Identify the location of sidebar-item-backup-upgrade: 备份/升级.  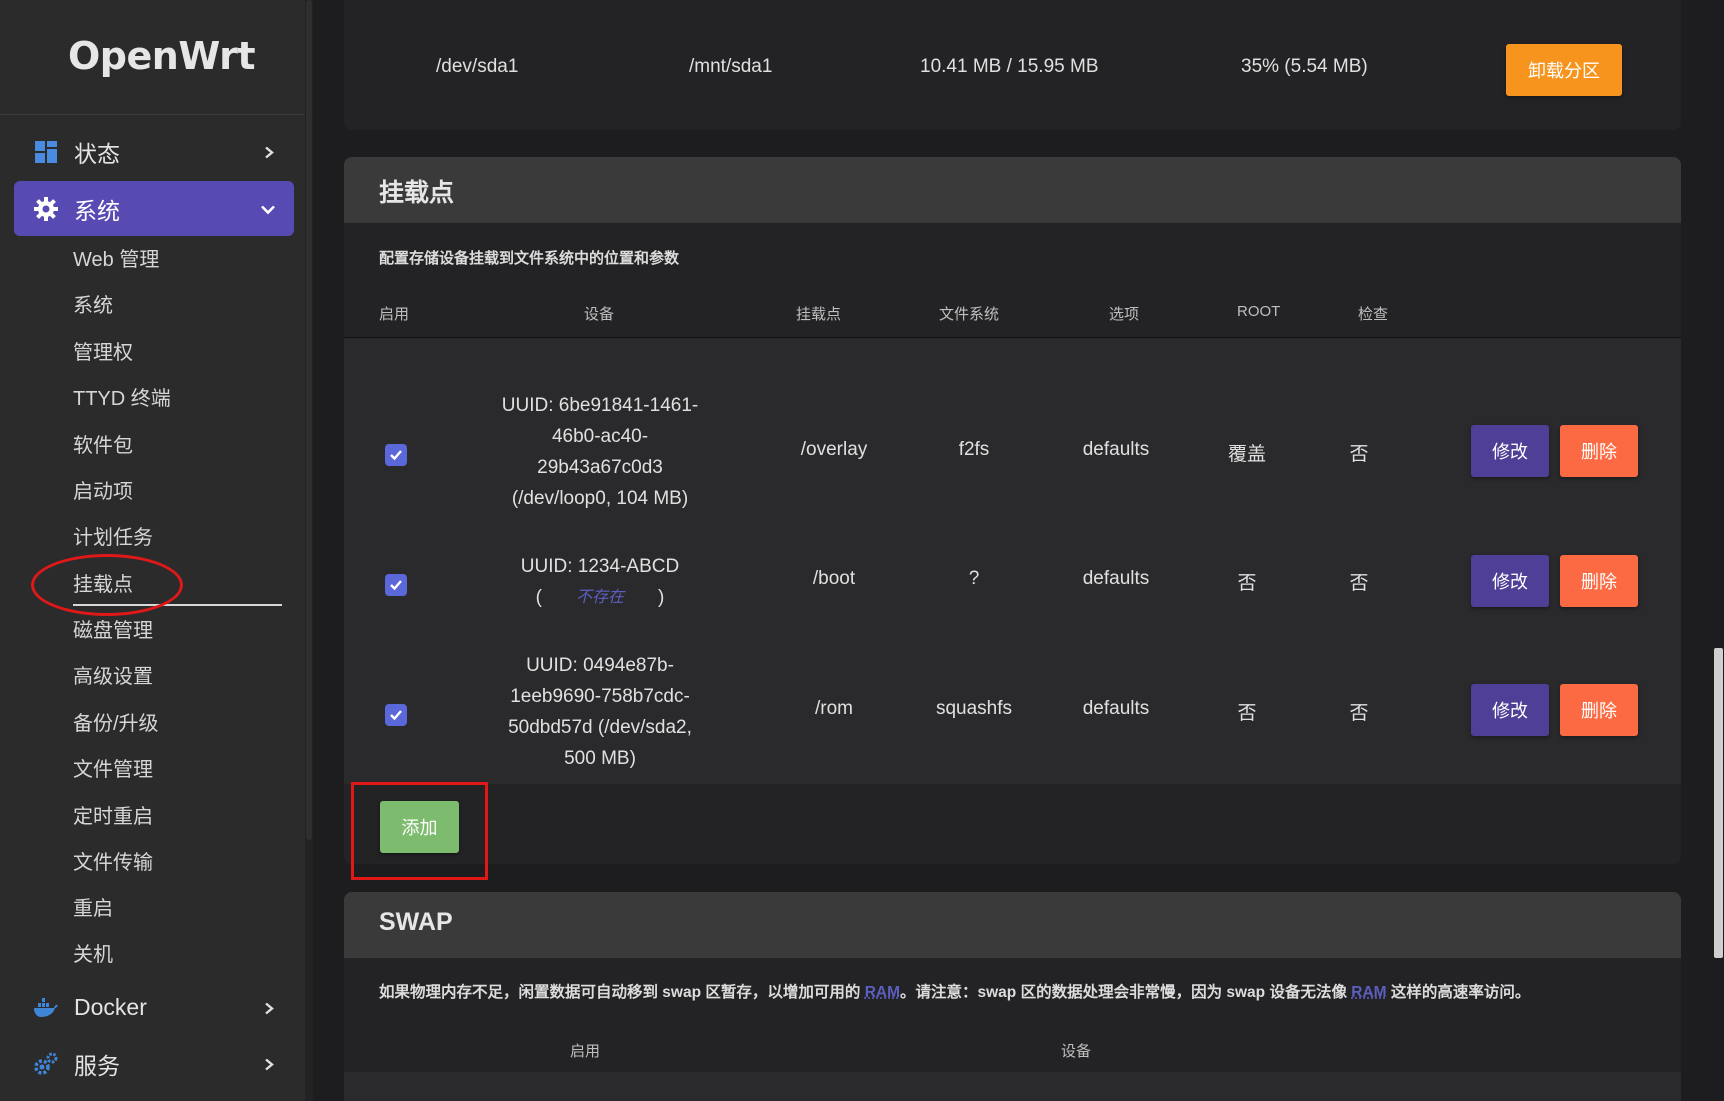
(116, 724).